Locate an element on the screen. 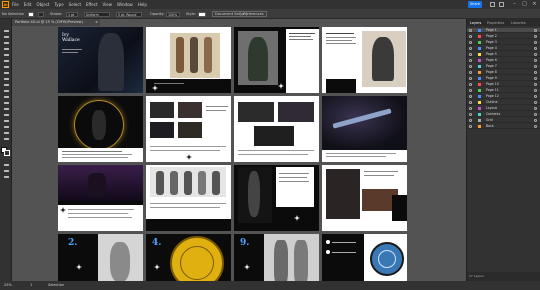 The image size is (540, 290). artboard-14: 4. is located at coordinates (188, 257).